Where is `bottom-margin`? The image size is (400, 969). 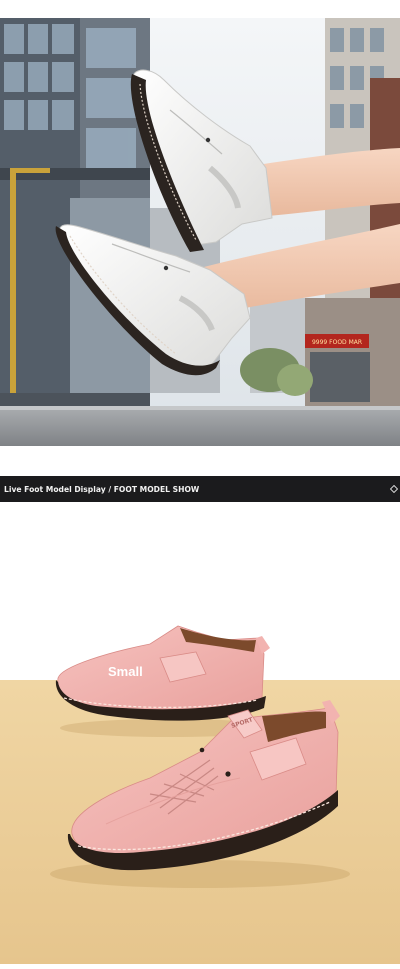
bottom-margin is located at coordinates (200, 966).